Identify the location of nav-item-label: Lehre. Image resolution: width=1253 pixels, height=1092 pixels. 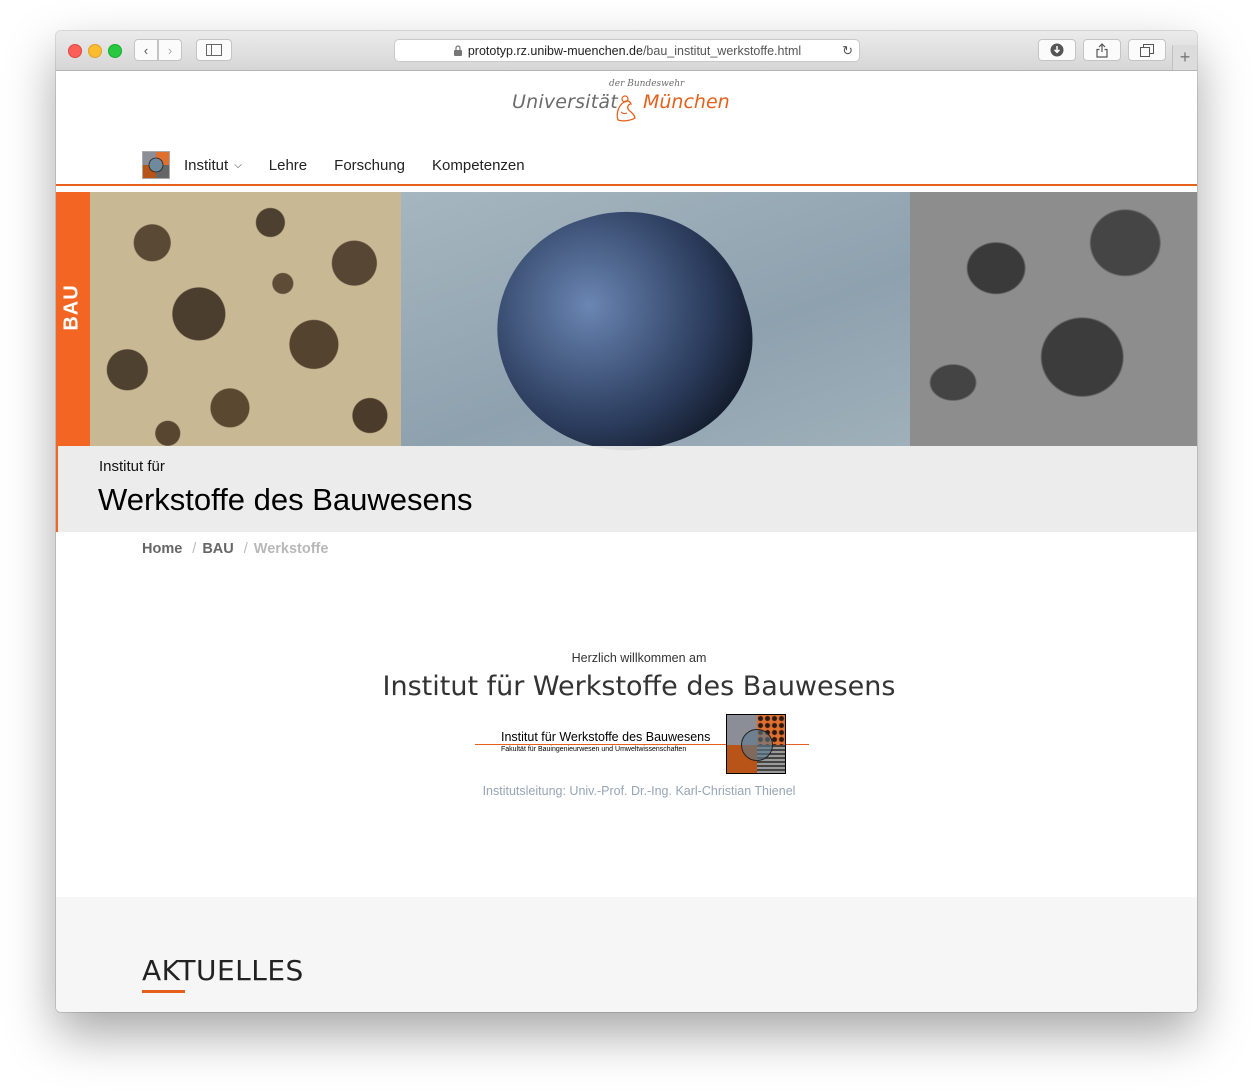
(288, 165).